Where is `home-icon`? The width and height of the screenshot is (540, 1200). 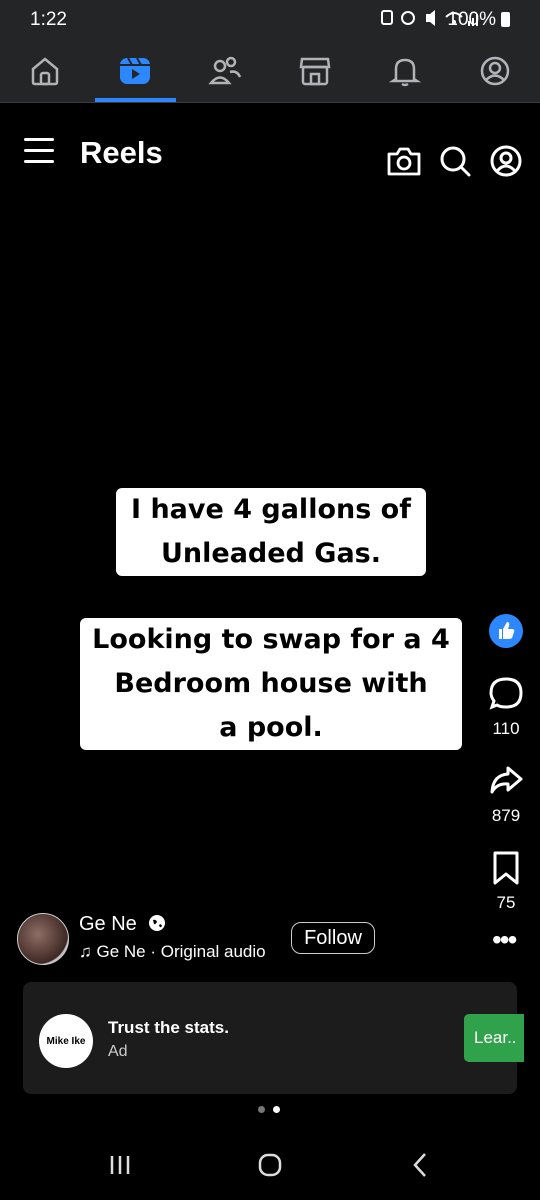
home-icon is located at coordinates (45, 71).